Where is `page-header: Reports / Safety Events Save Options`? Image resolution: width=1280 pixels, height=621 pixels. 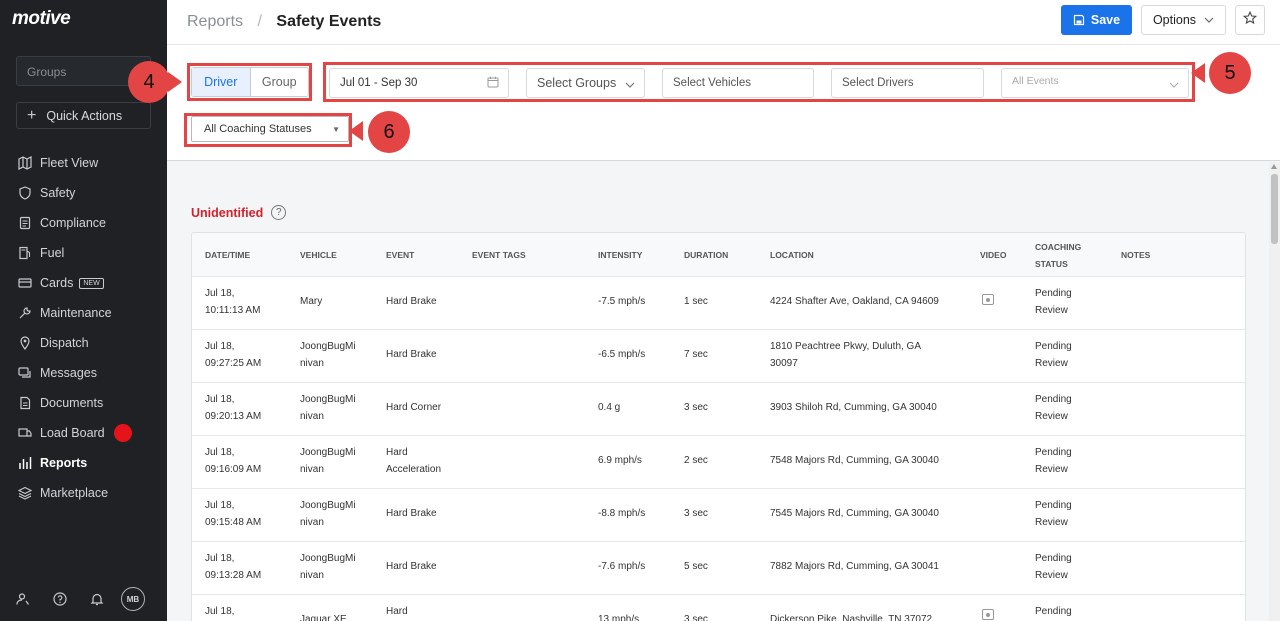 page-header: Reports / Safety Events Save Options is located at coordinates (723, 22).